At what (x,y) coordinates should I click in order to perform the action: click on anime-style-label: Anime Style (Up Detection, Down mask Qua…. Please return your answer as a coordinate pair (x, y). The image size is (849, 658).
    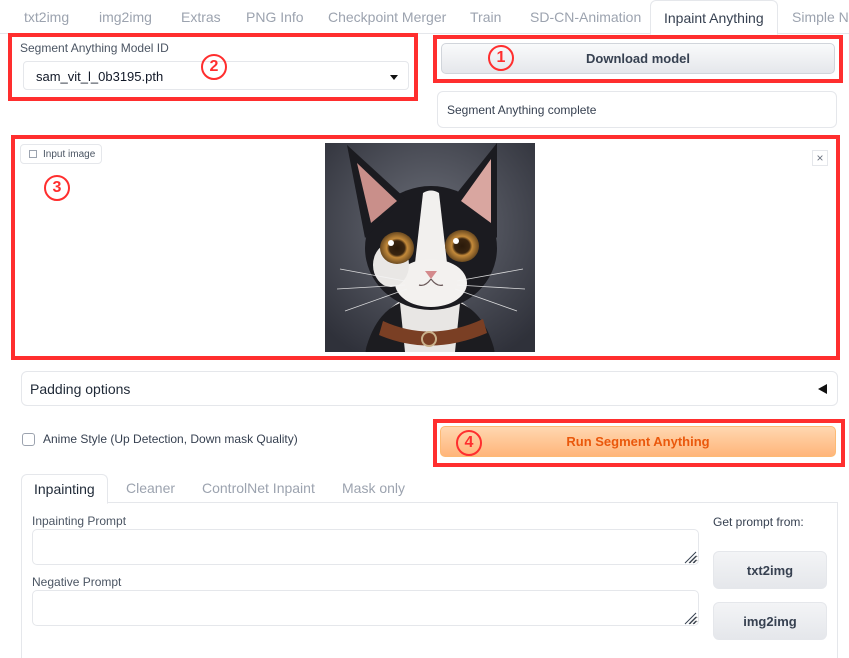
    Looking at the image, I should click on (170, 439).